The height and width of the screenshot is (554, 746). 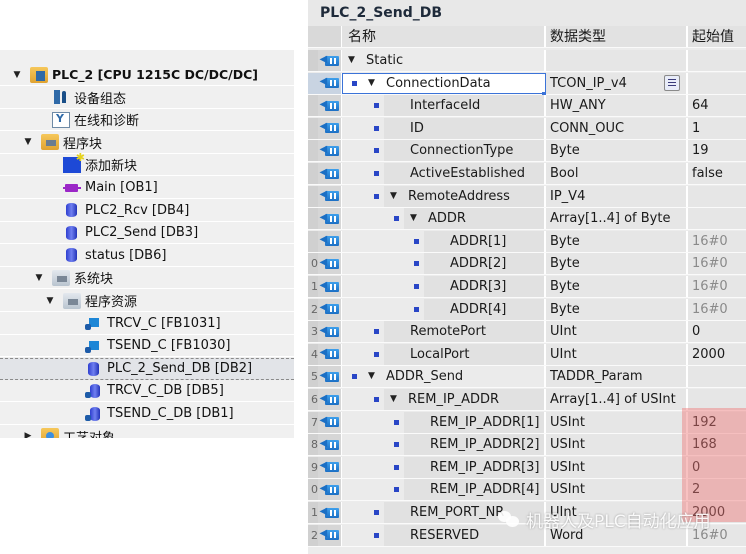 I want to click on name-cell: ▼ RemoteAddress, so click(x=444, y=196).